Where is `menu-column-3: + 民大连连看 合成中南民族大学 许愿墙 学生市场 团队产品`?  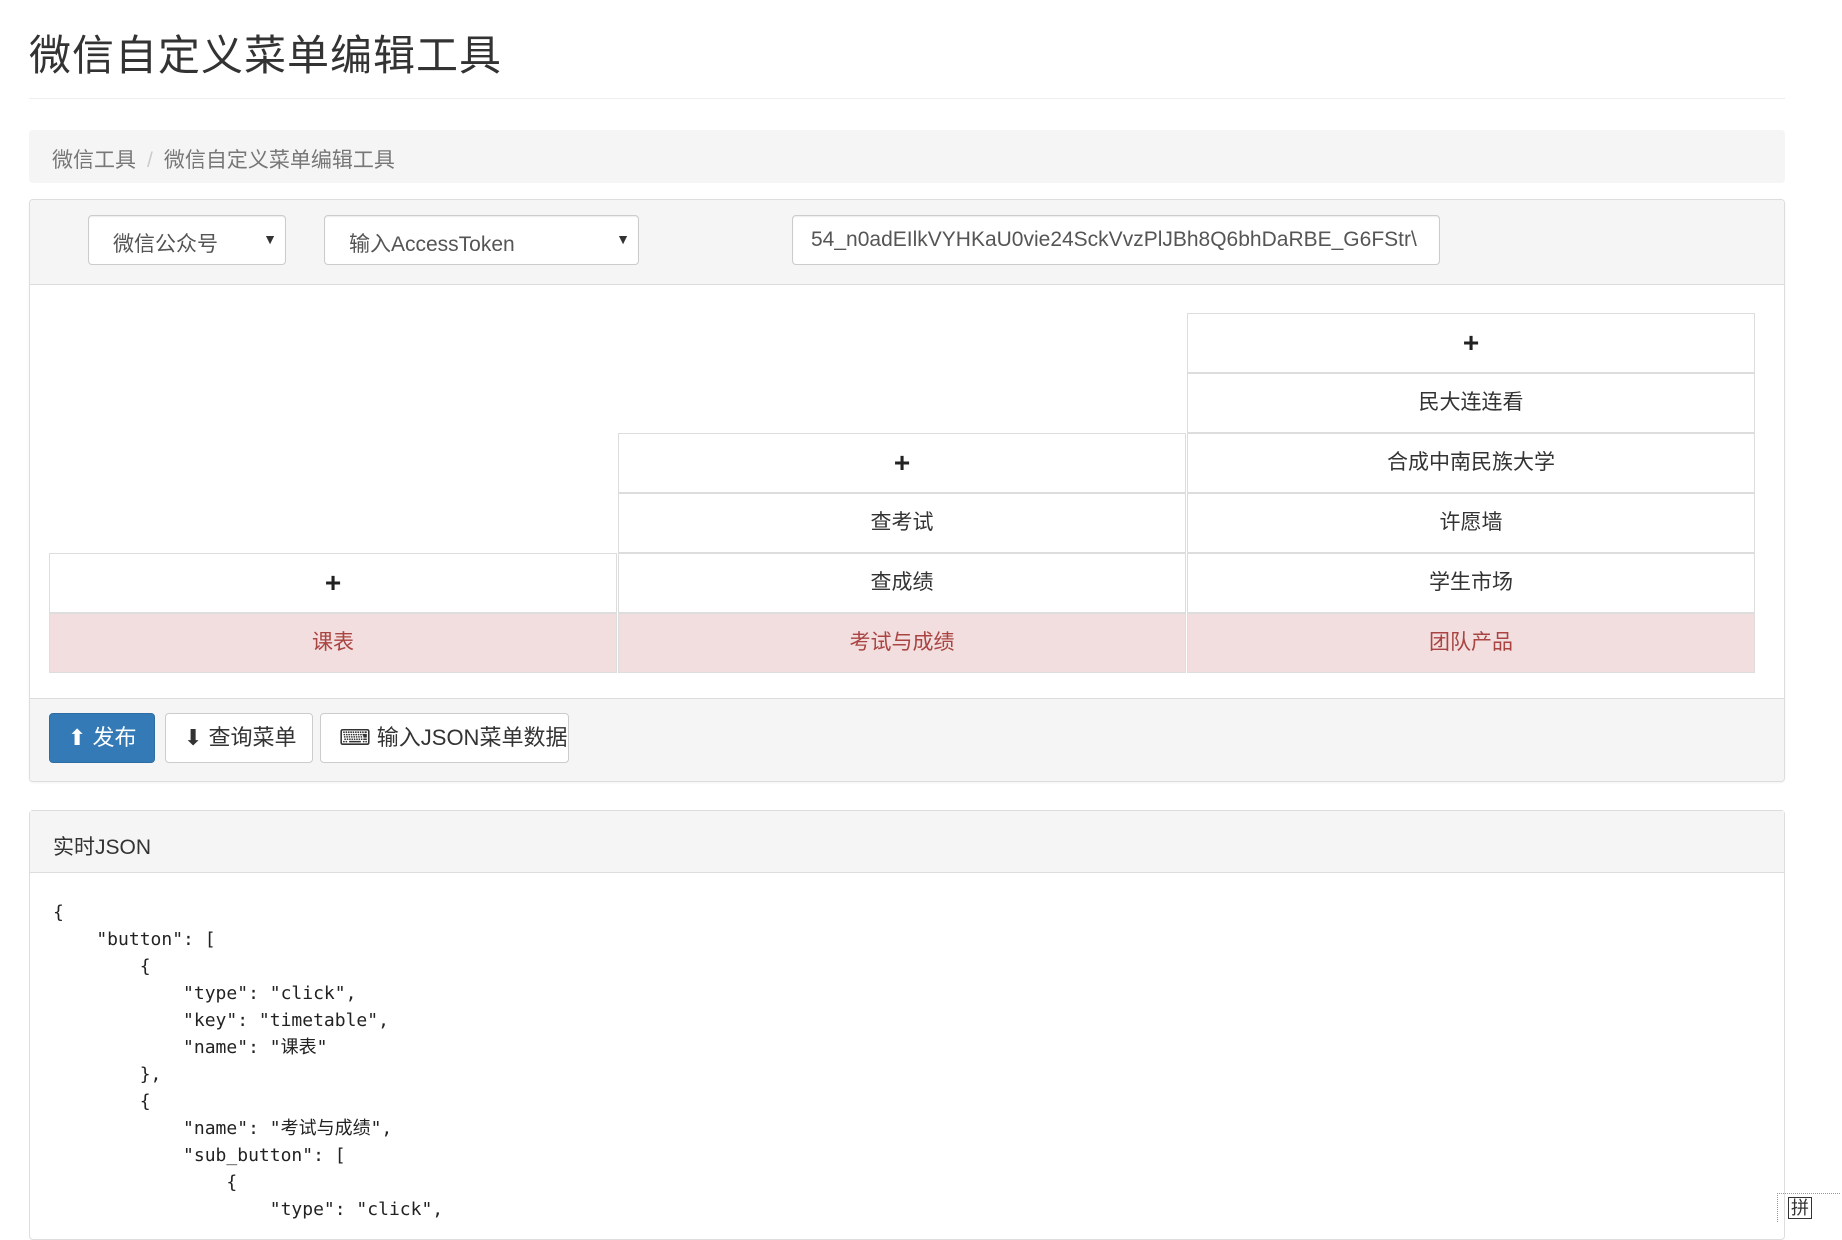
menu-column-3: + 民大连连看 合成中南民族大学 许愿墙 学生市场 团队产品 is located at coordinates (1472, 492).